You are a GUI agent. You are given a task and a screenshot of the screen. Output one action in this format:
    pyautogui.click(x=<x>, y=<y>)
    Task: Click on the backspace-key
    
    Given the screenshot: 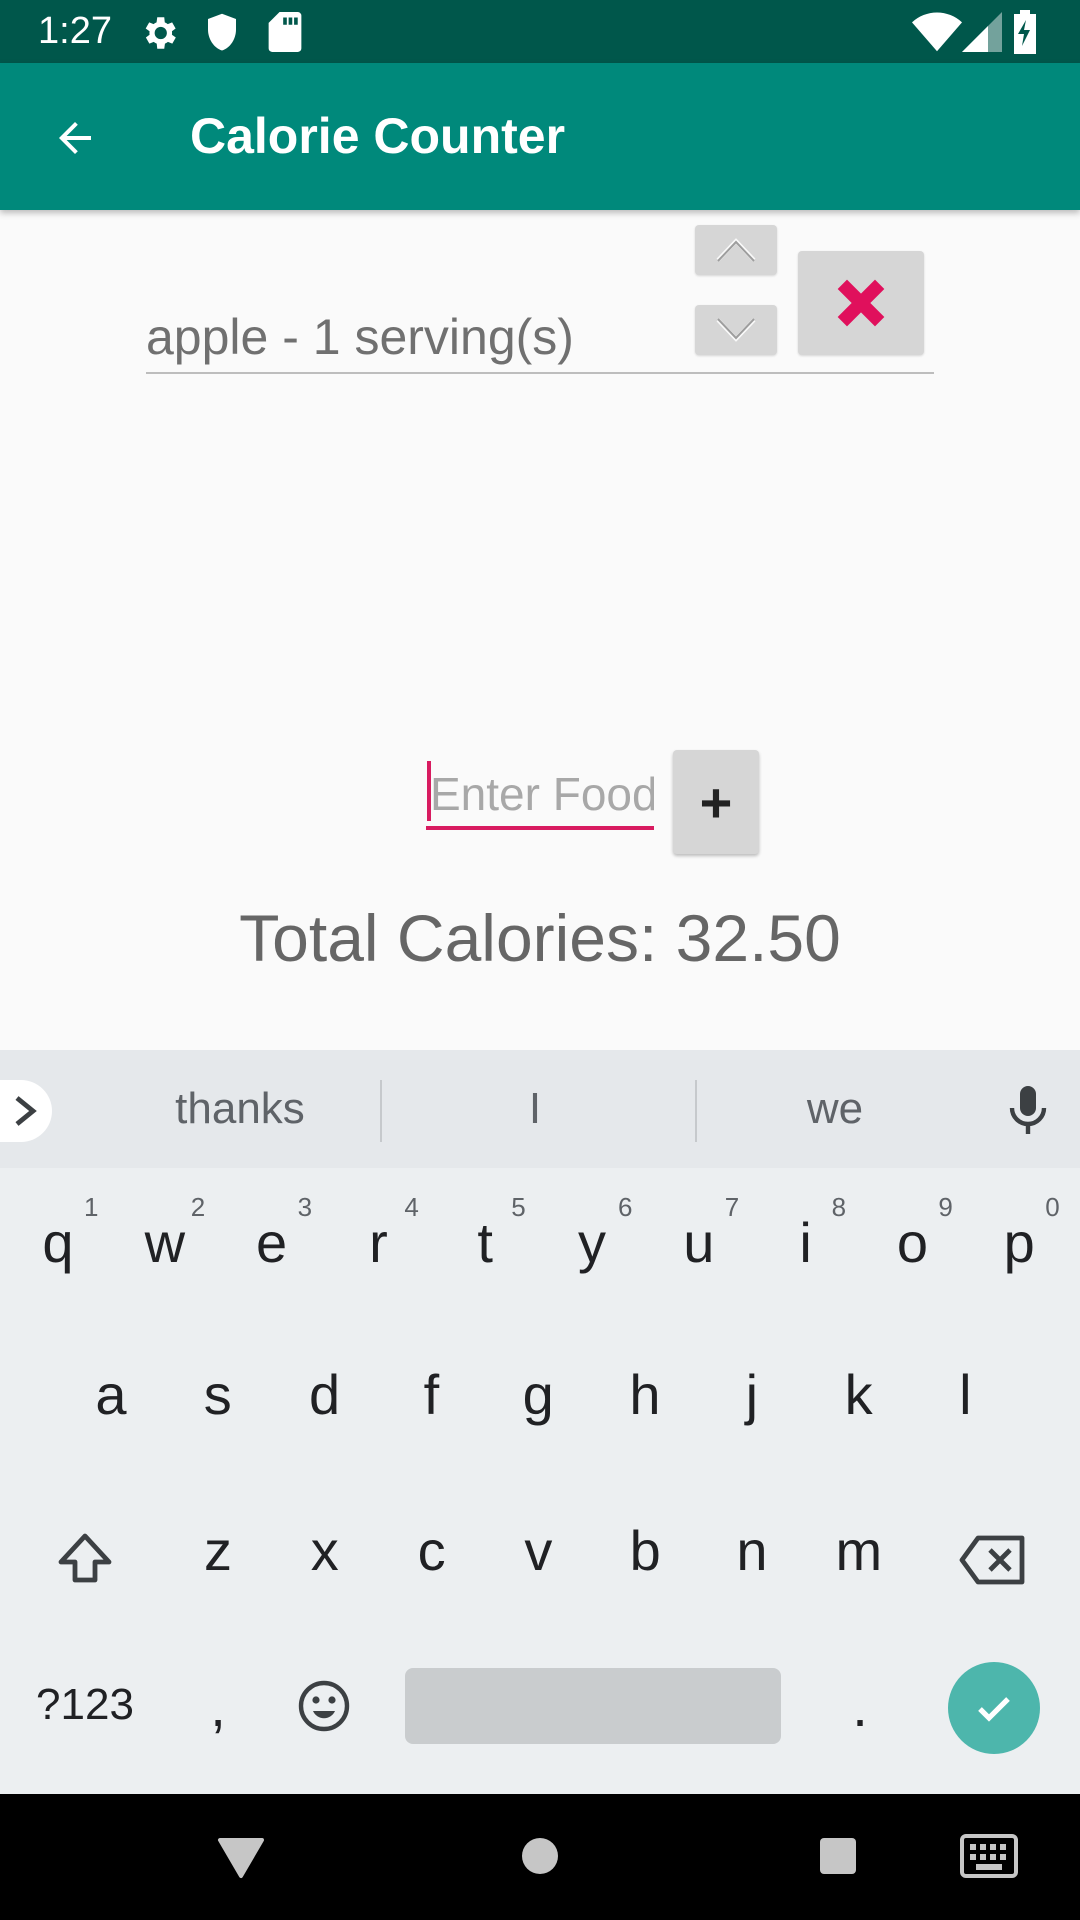 What is the action you would take?
    pyautogui.click(x=993, y=1562)
    